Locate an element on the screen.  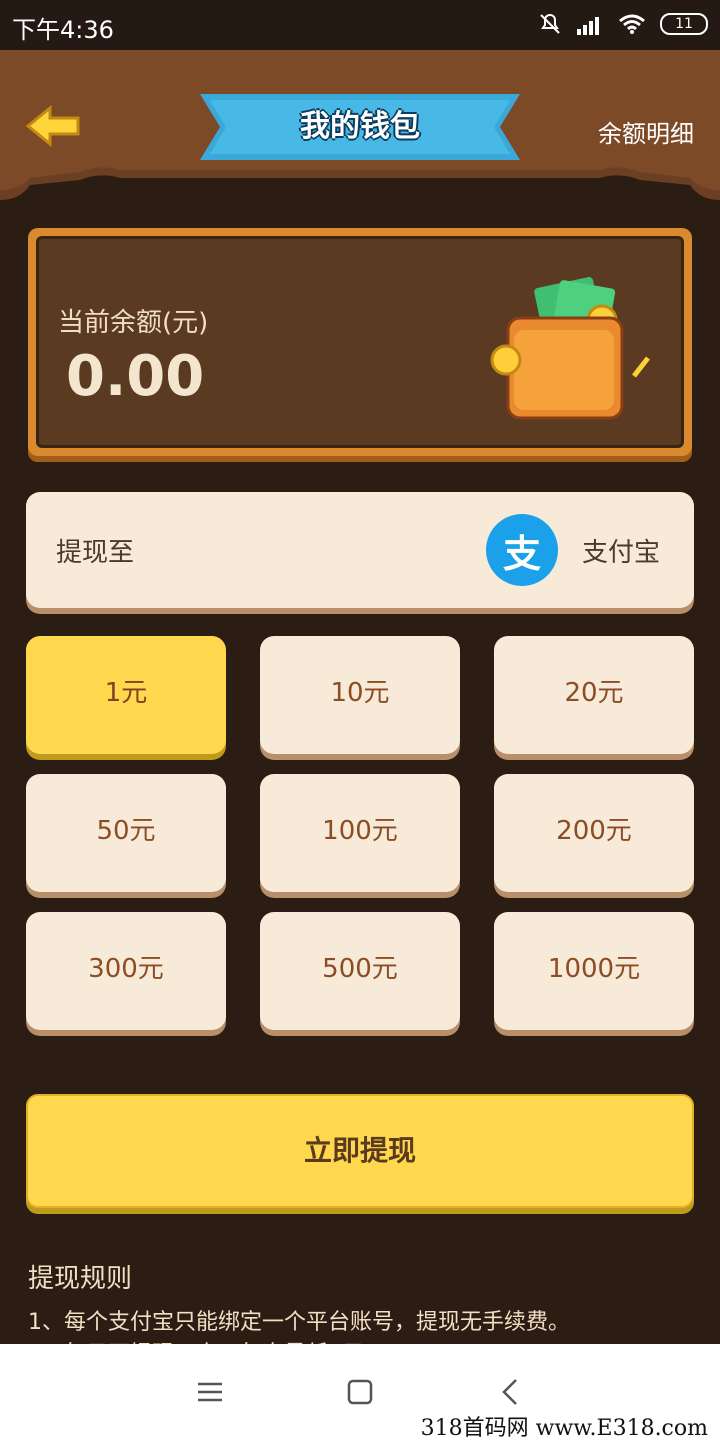
battery-icon: 11 is located at coordinates (684, 24).